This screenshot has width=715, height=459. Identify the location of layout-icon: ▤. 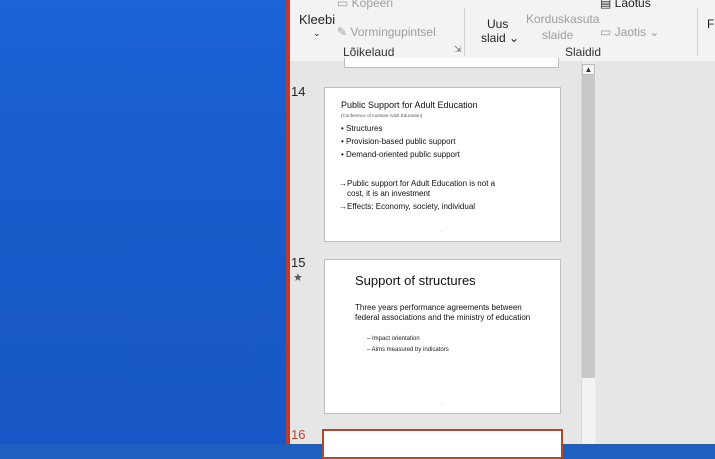
(607, 5).